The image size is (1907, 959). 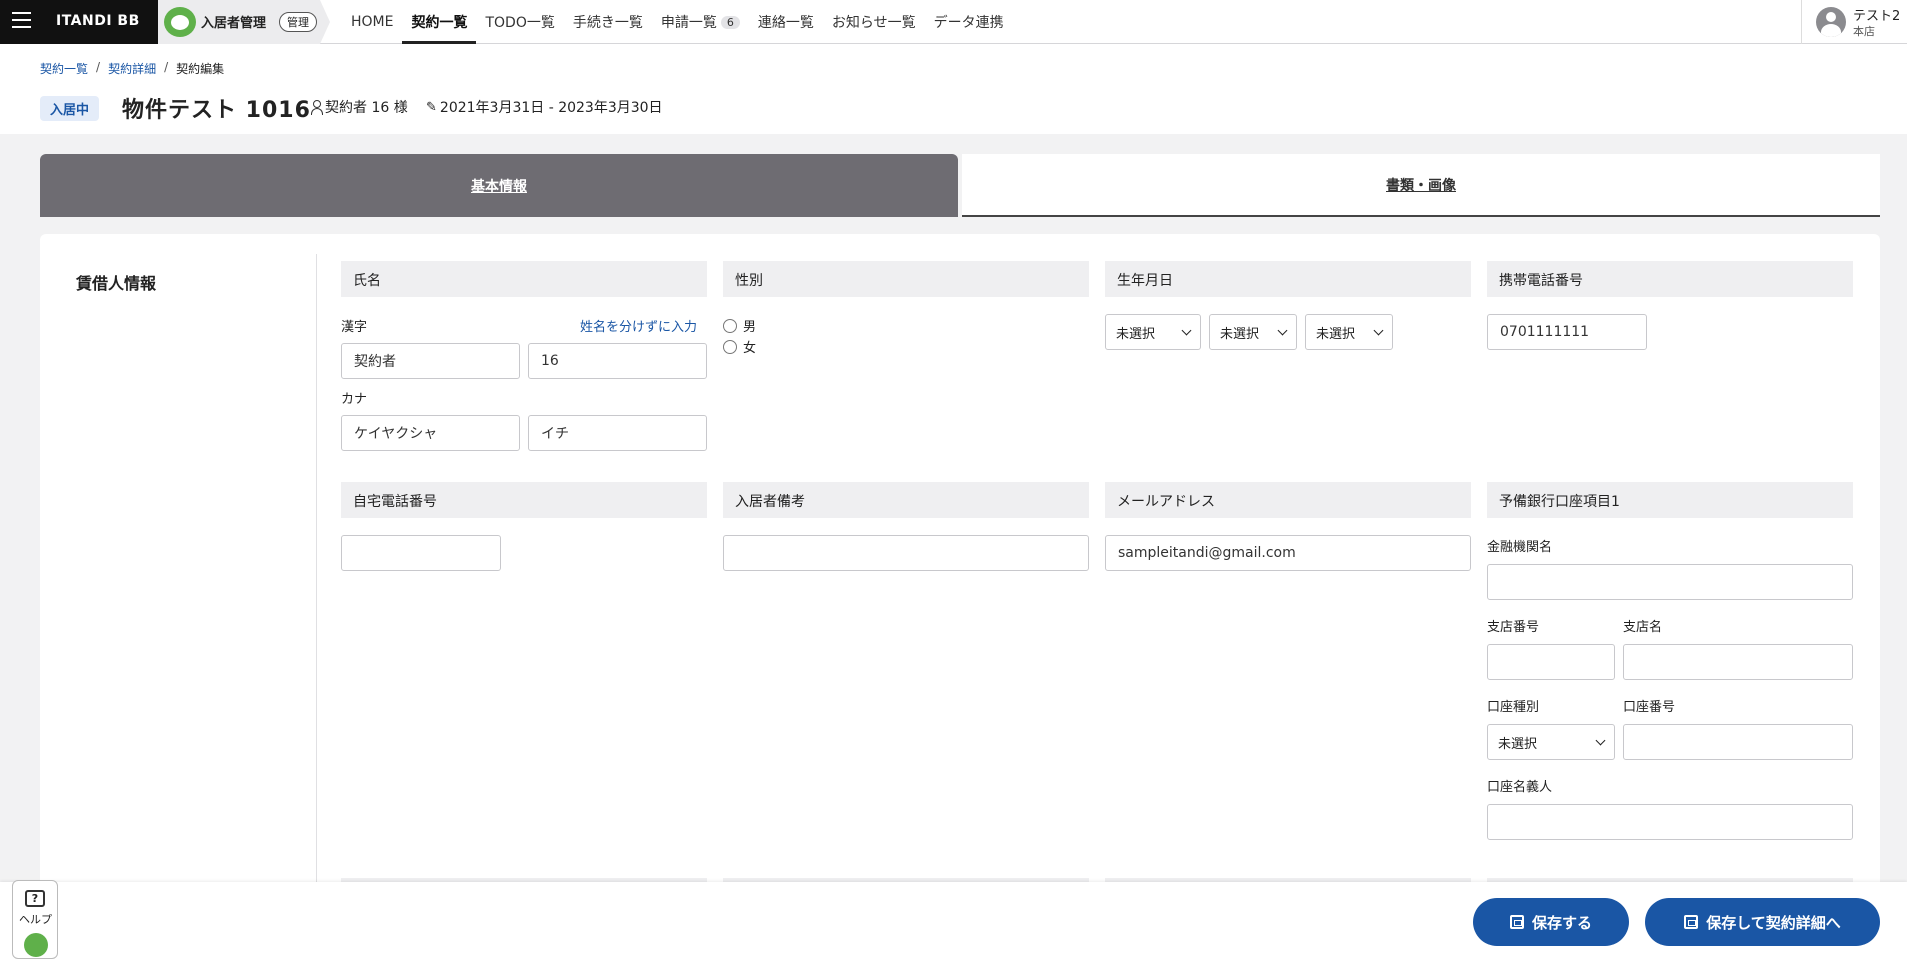 What do you see at coordinates (1670, 279) in the screenshot?
I see `mobile-field-header: 携帯電話番号` at bounding box center [1670, 279].